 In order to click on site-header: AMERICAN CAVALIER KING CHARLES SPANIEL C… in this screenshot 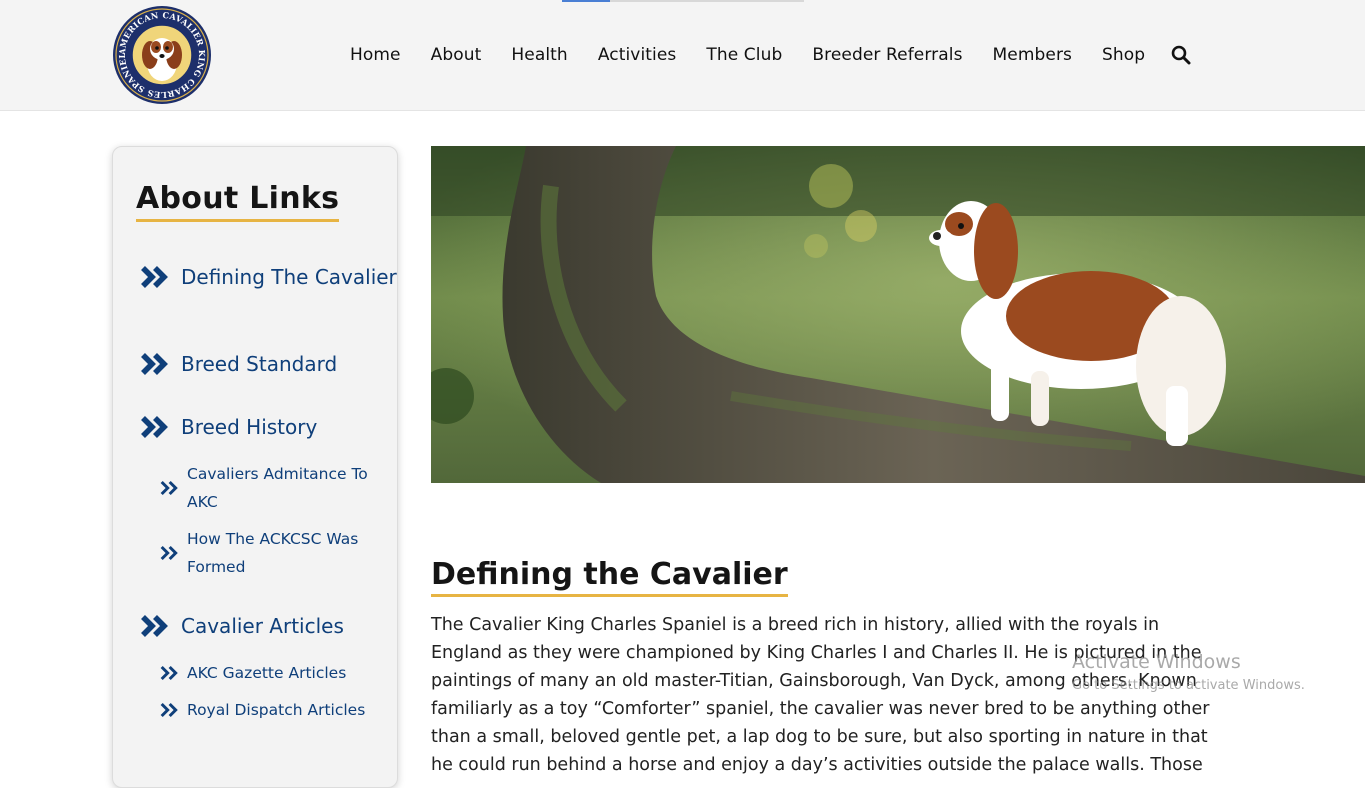, I will do `click(682, 55)`.